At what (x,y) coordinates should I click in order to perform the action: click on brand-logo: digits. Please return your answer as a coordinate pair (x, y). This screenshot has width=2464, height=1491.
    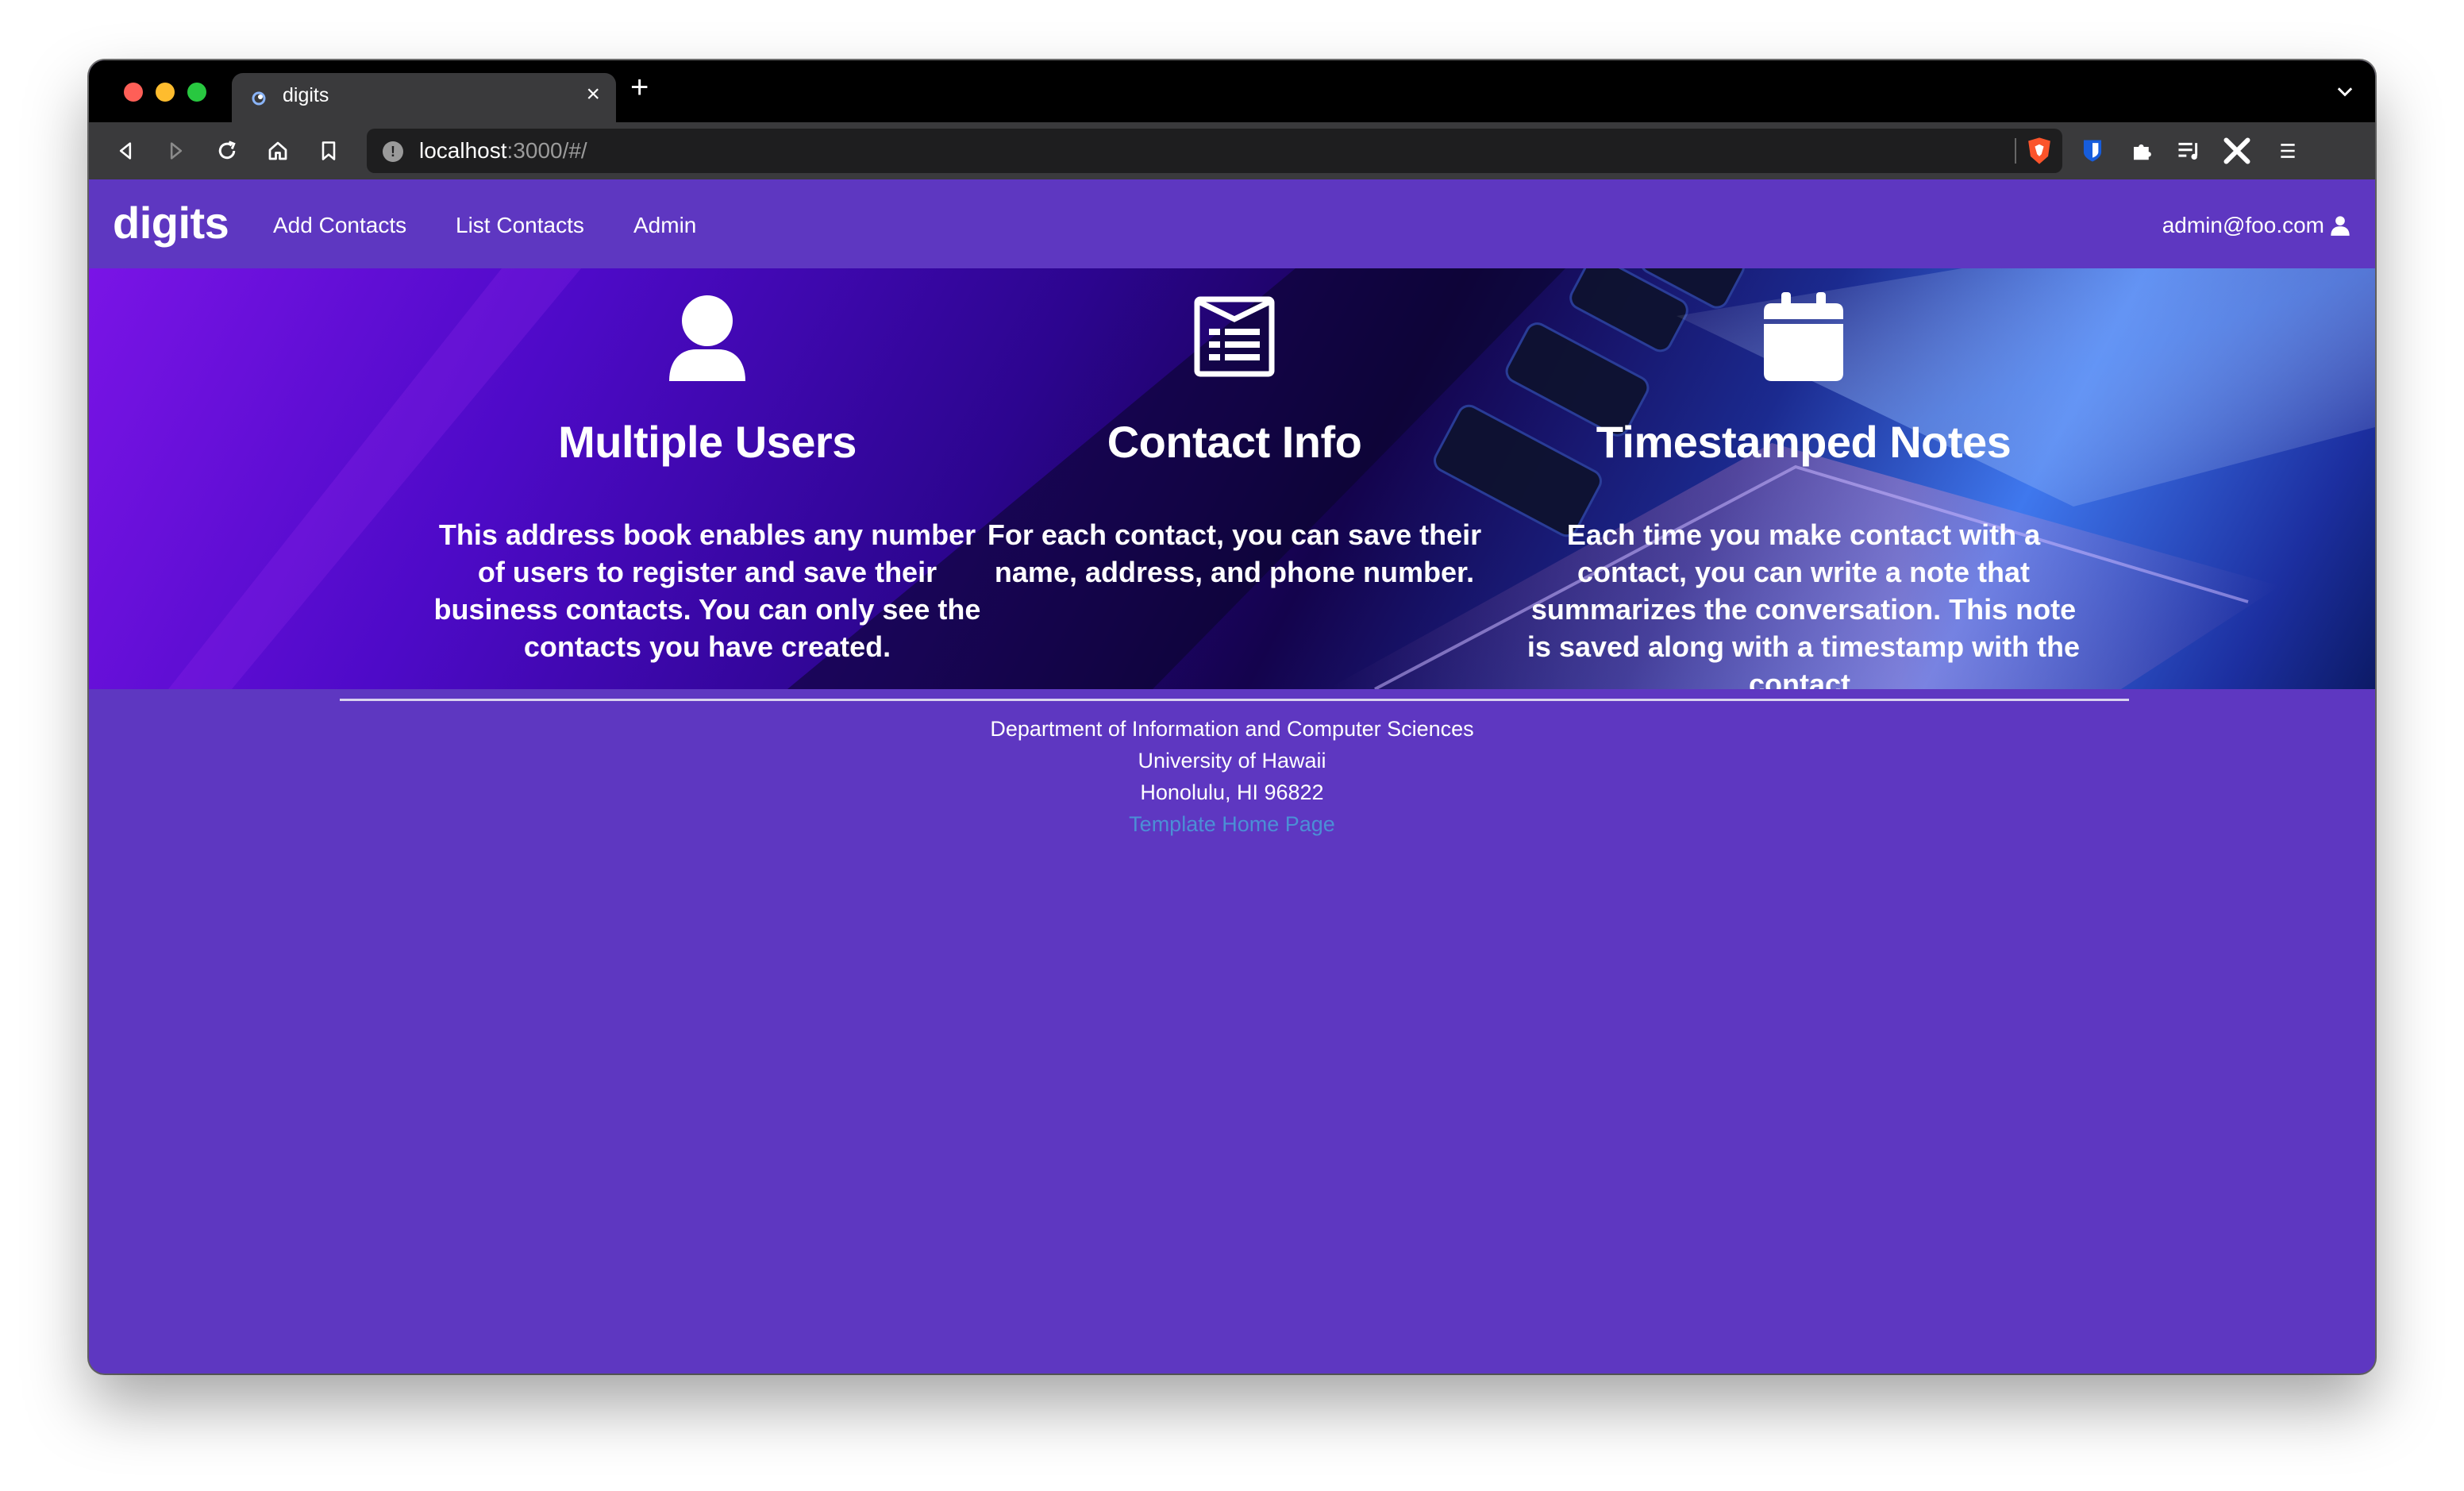
    Looking at the image, I should click on (171, 222).